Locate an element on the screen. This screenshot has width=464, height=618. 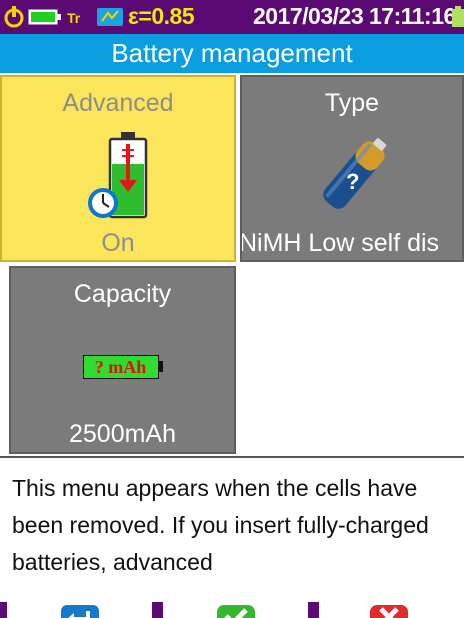
svg-text: Tr is located at coordinates (74, 18).